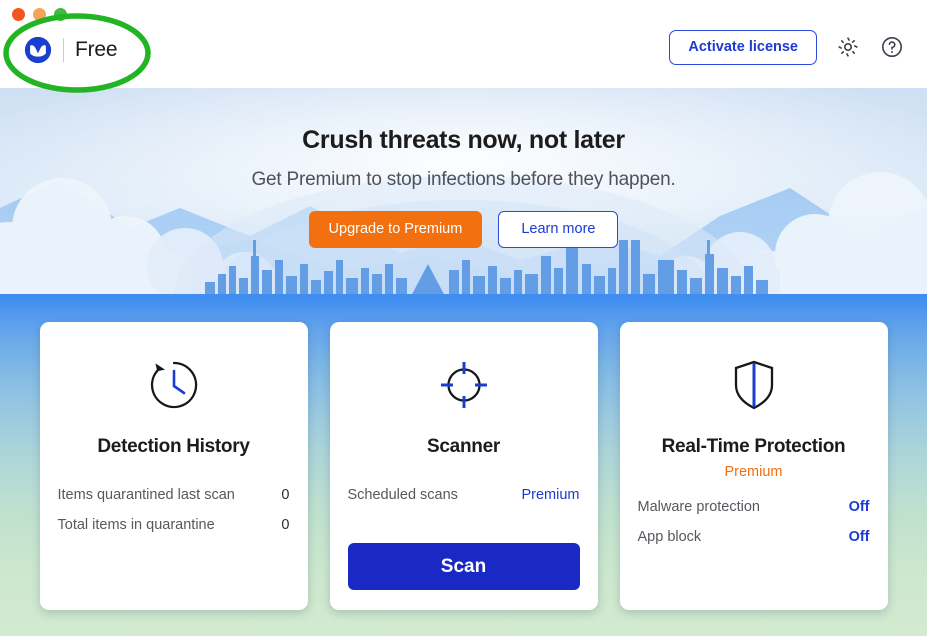 This screenshot has width=927, height=636. I want to click on card-title: Detection History, so click(173, 446).